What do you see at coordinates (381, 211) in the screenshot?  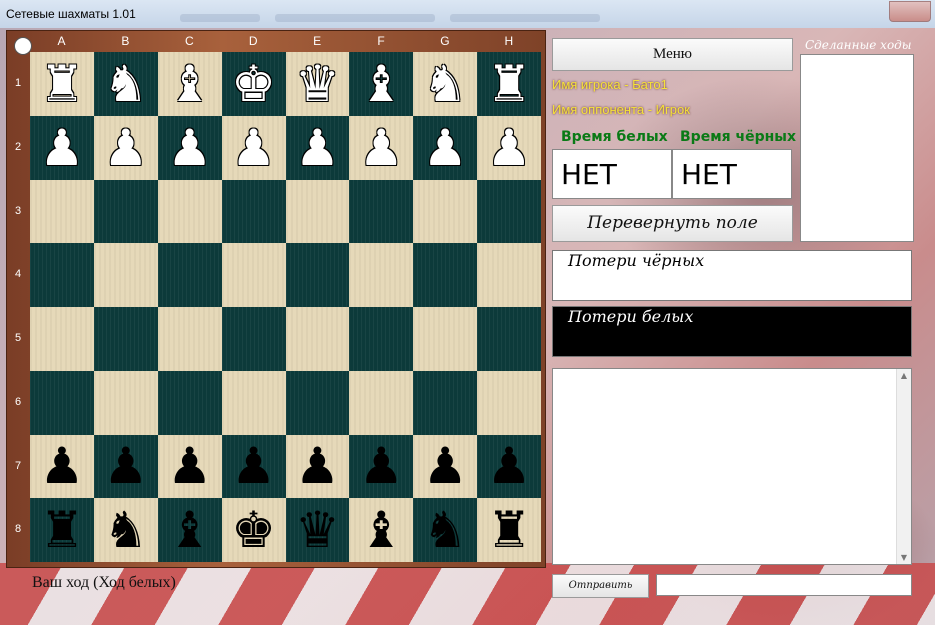 I see `board-square-f3` at bounding box center [381, 211].